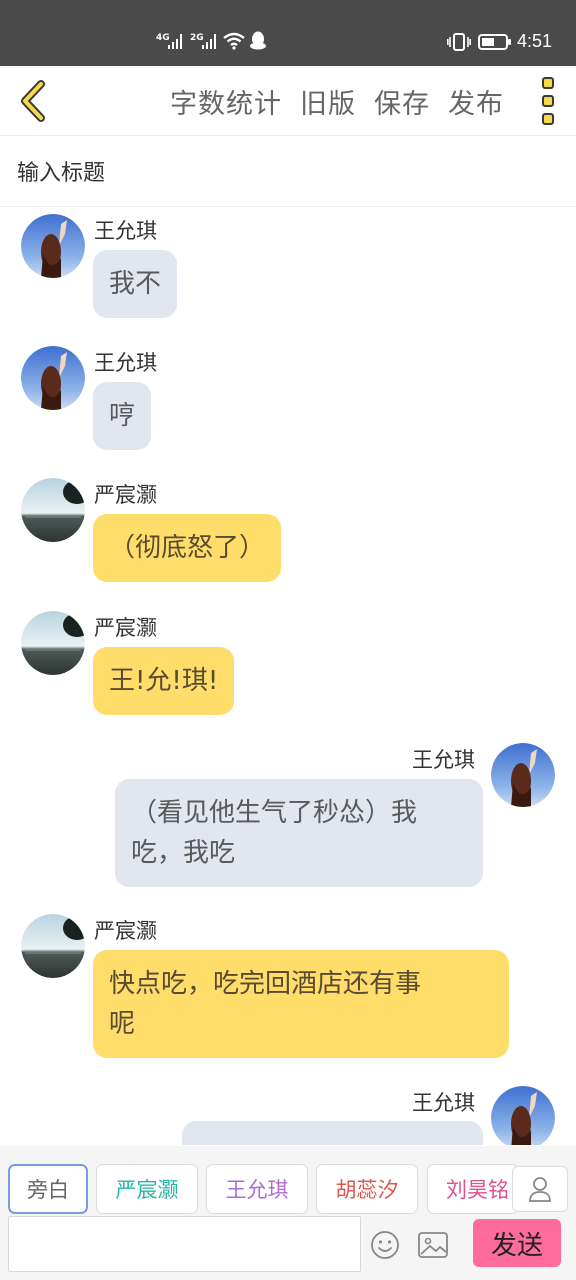 Image resolution: width=576 pixels, height=1280 pixels. Describe the element at coordinates (135, 284) in the screenshot. I see `message-bubble: 我不` at that location.